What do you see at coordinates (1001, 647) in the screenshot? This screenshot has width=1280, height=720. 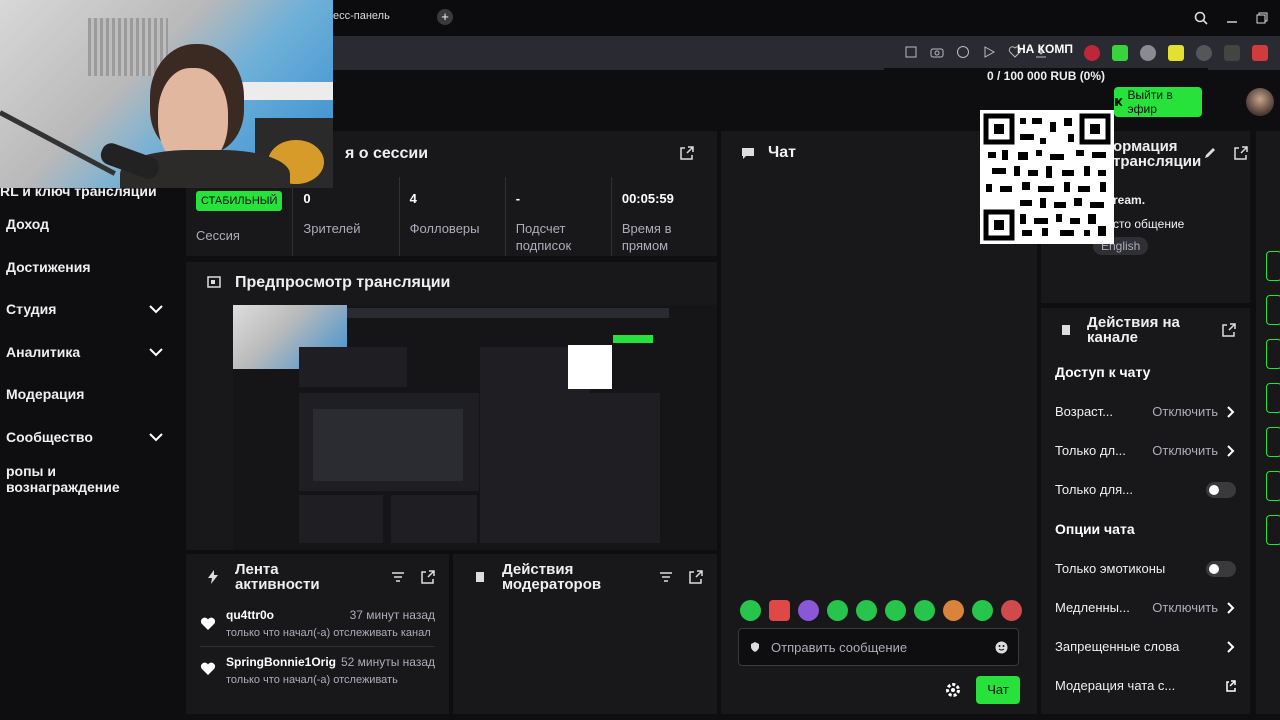 I see `emoji-icon` at bounding box center [1001, 647].